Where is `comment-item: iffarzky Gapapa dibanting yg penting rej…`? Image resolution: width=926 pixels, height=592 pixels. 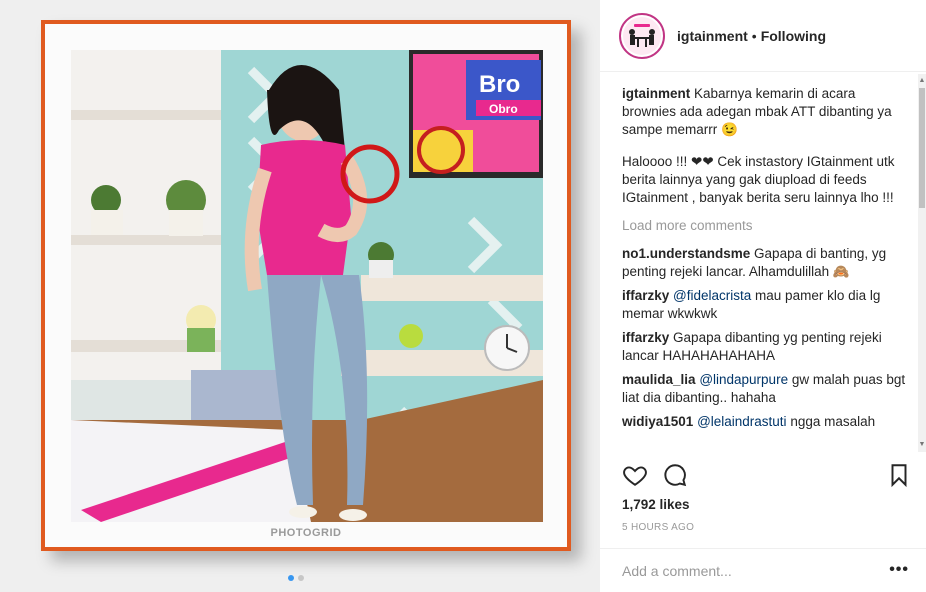 comment-item: iffarzky Gapapa dibanting yg penting rej… is located at coordinates (767, 347).